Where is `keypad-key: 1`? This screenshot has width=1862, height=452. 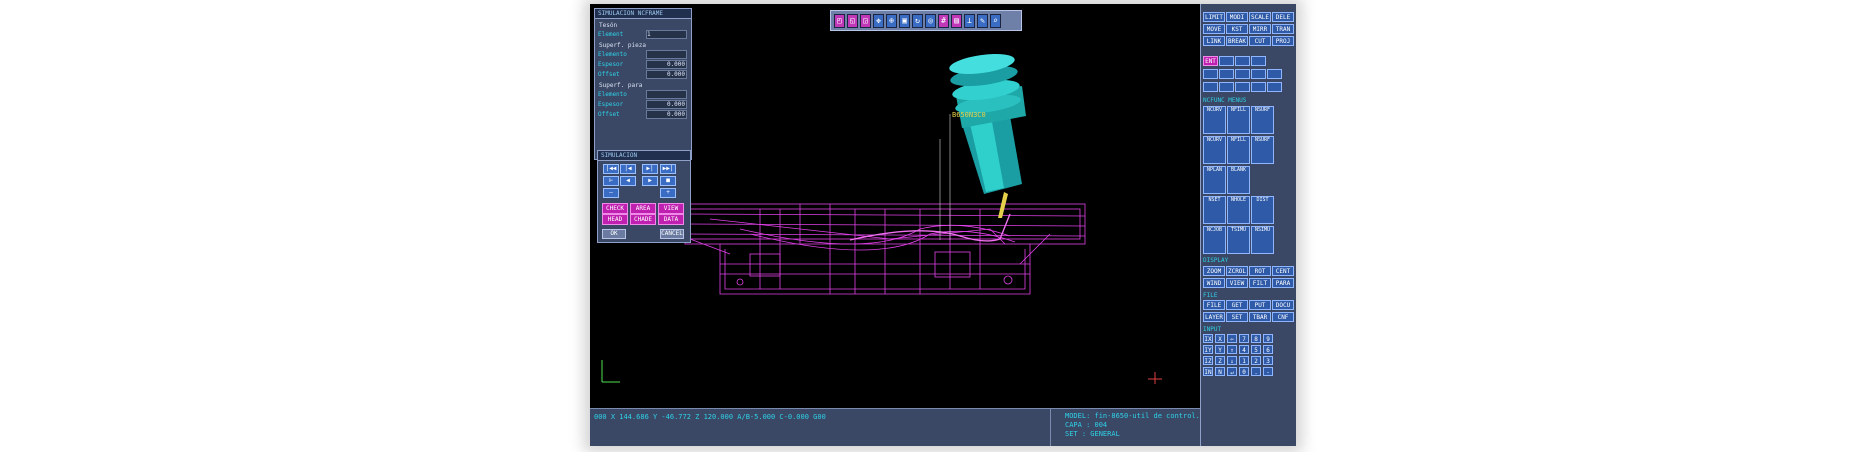 keypad-key: 1 is located at coordinates (1244, 360).